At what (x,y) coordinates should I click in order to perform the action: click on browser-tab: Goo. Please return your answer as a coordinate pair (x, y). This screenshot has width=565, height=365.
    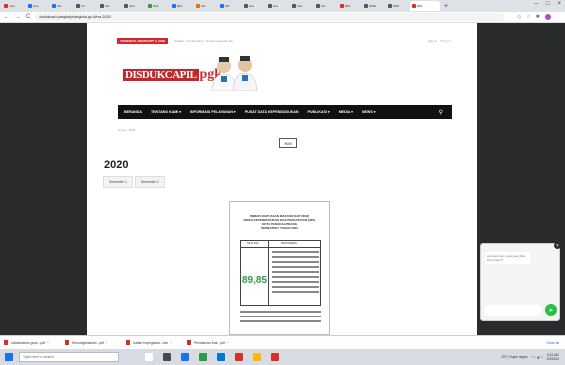
    Looking at the image, I should click on (37, 6).